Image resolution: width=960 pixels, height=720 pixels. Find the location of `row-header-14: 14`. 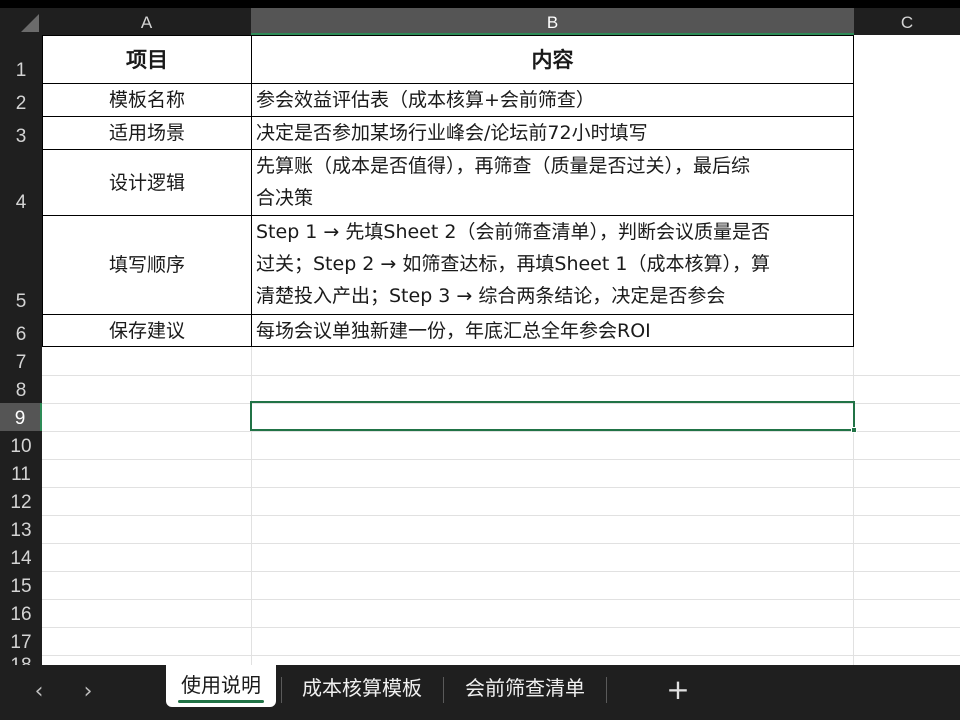

row-header-14: 14 is located at coordinates (21, 557).